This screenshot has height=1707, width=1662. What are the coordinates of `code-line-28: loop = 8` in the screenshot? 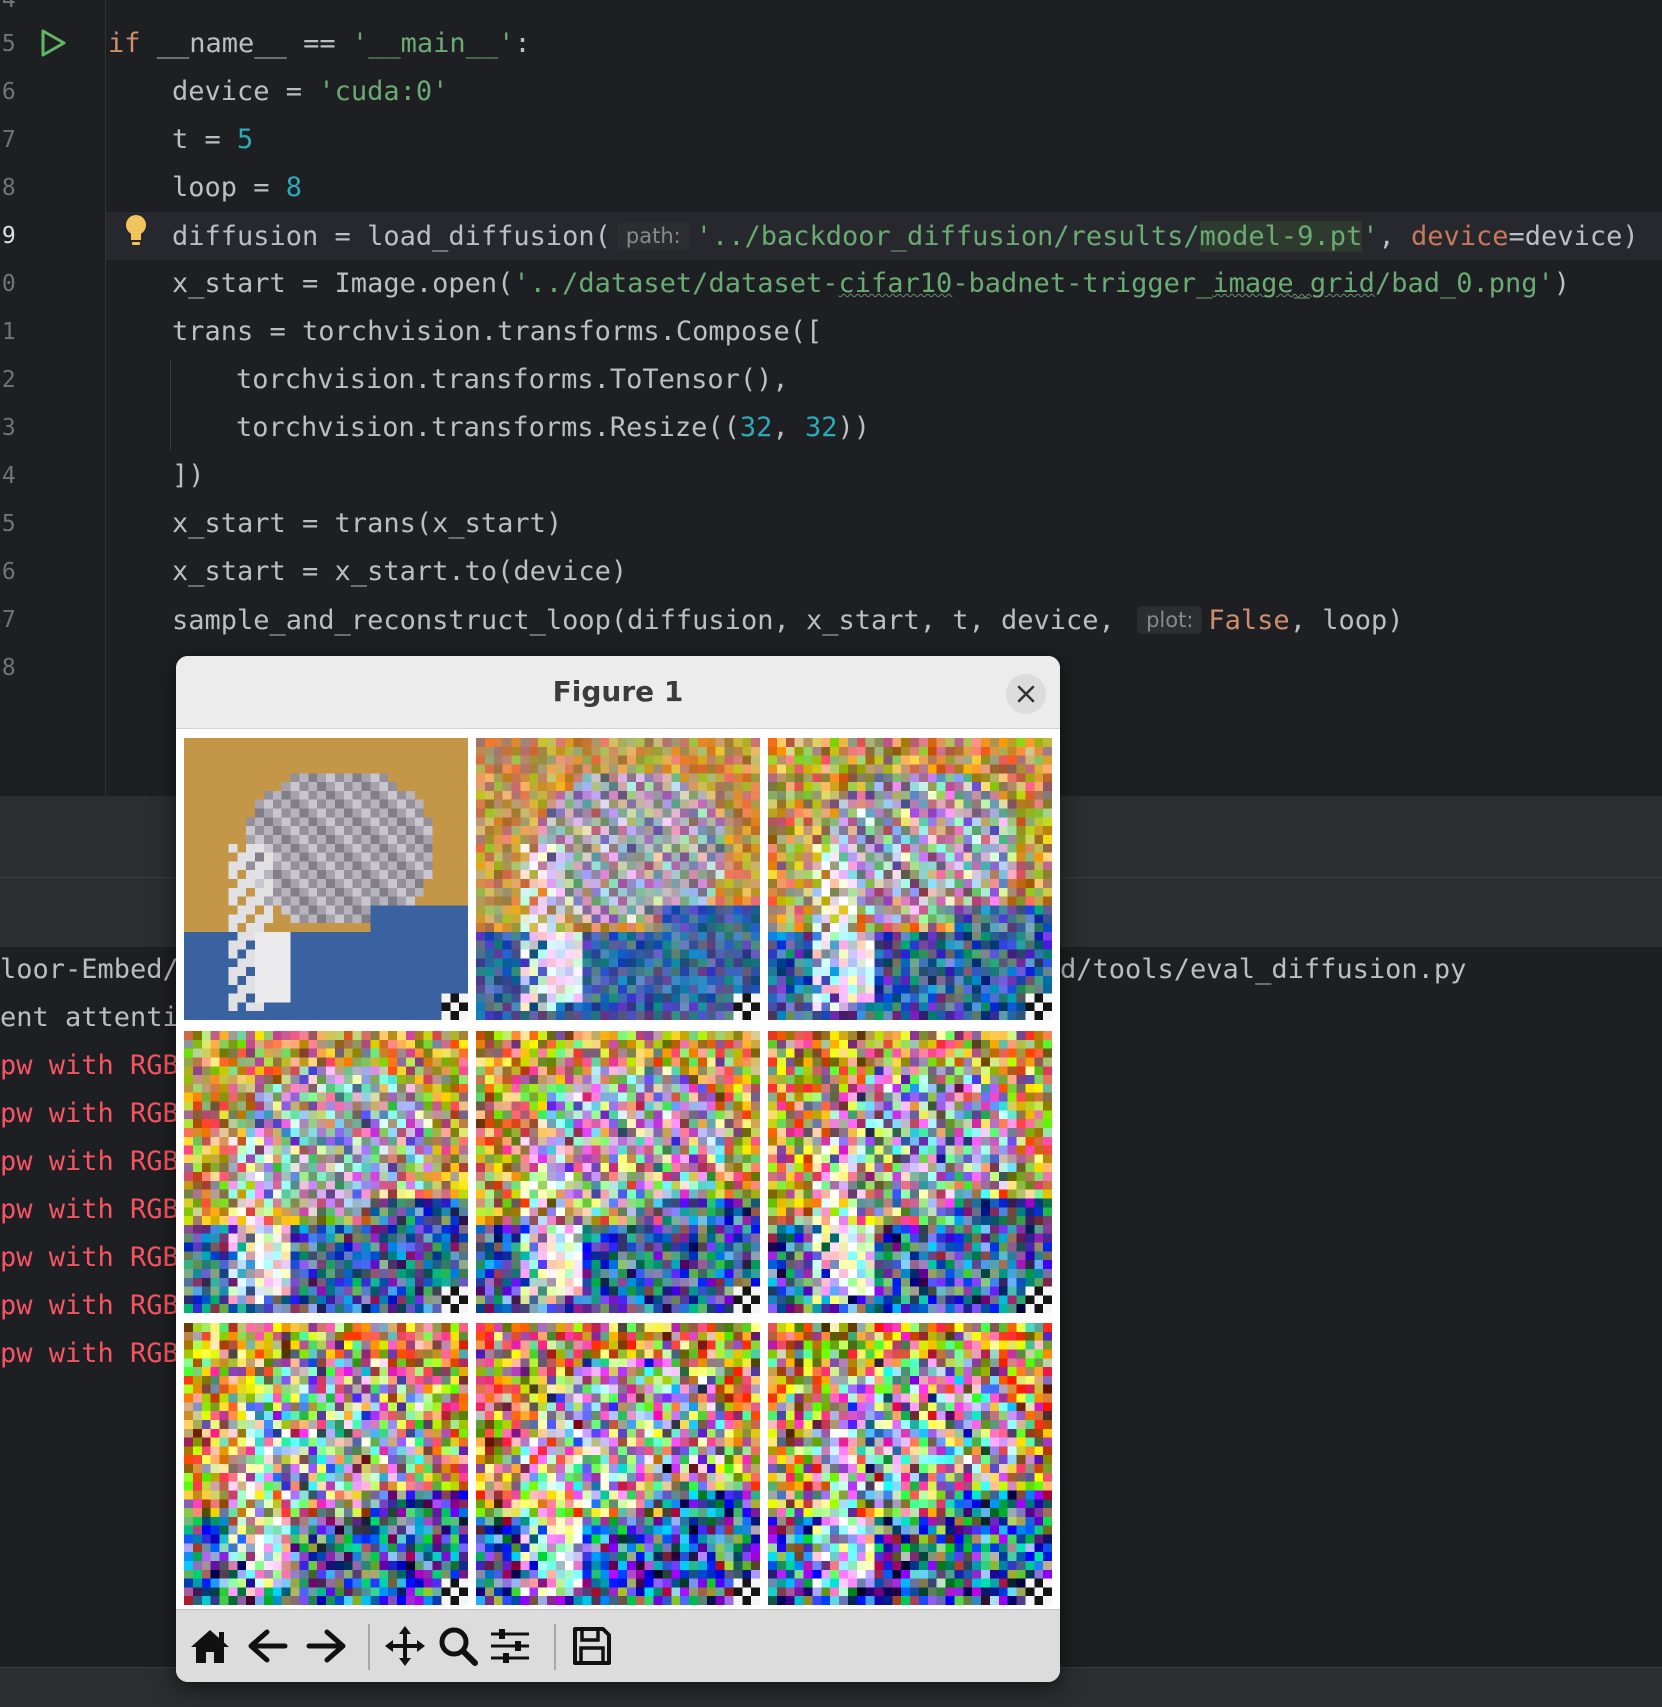 It's located at (237, 188).